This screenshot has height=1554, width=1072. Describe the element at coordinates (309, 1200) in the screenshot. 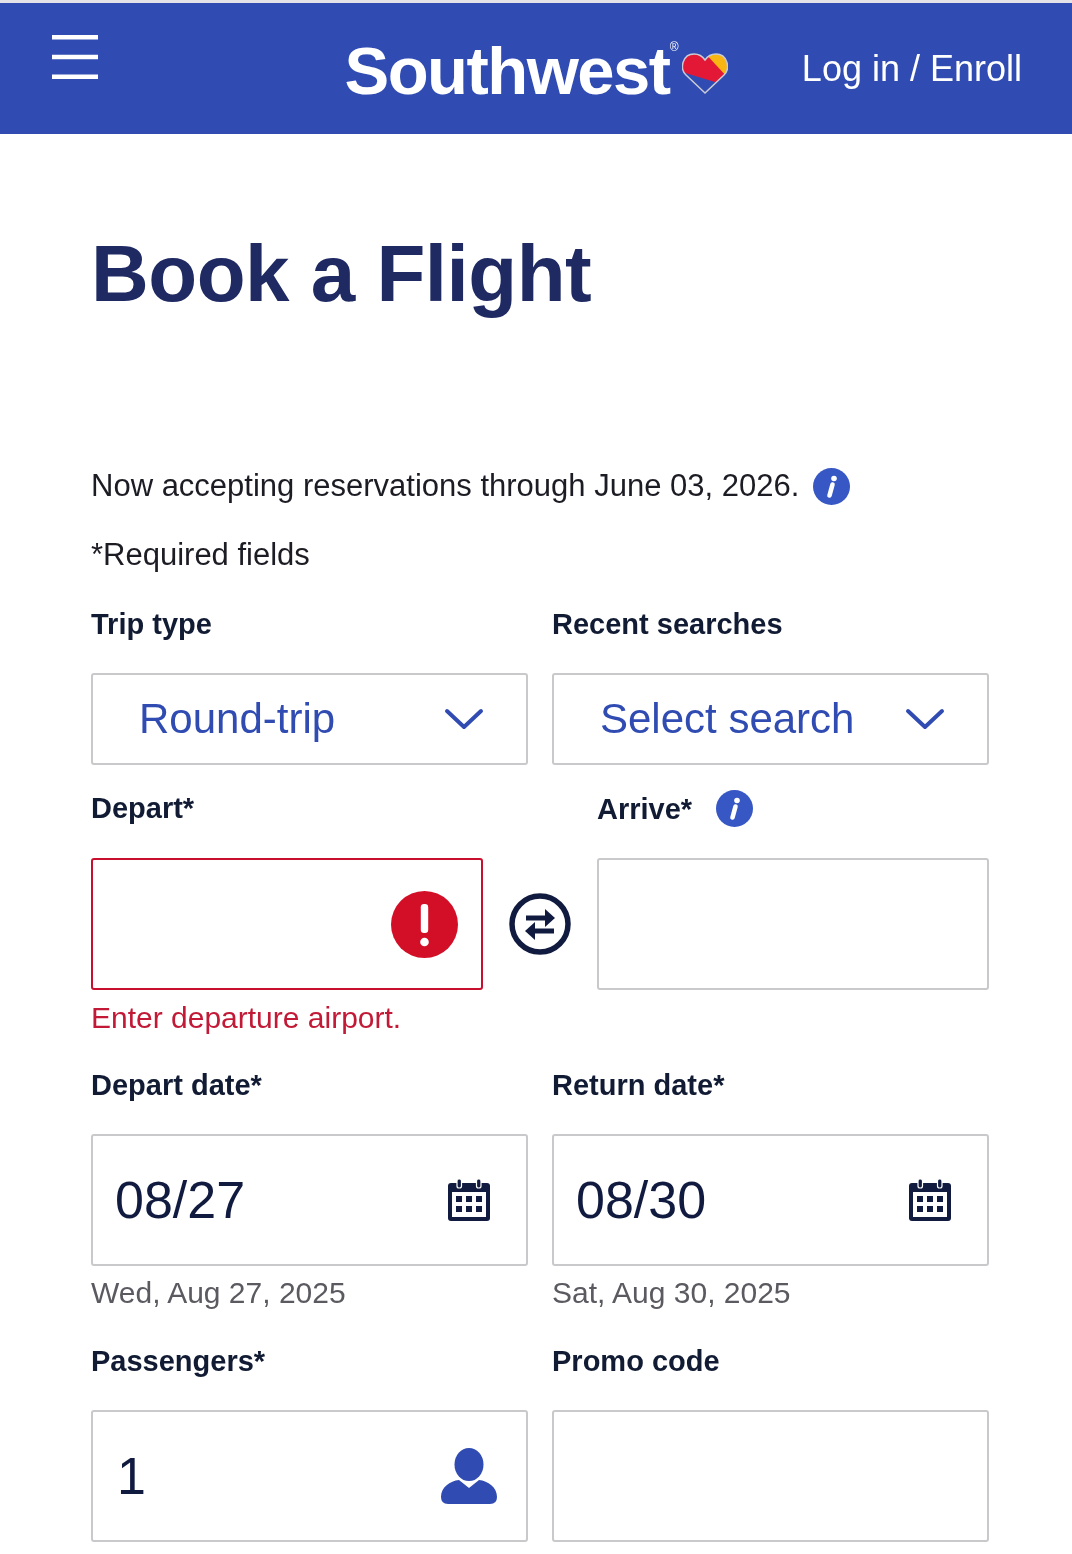

I see `depart-date-field: 08/27` at that location.